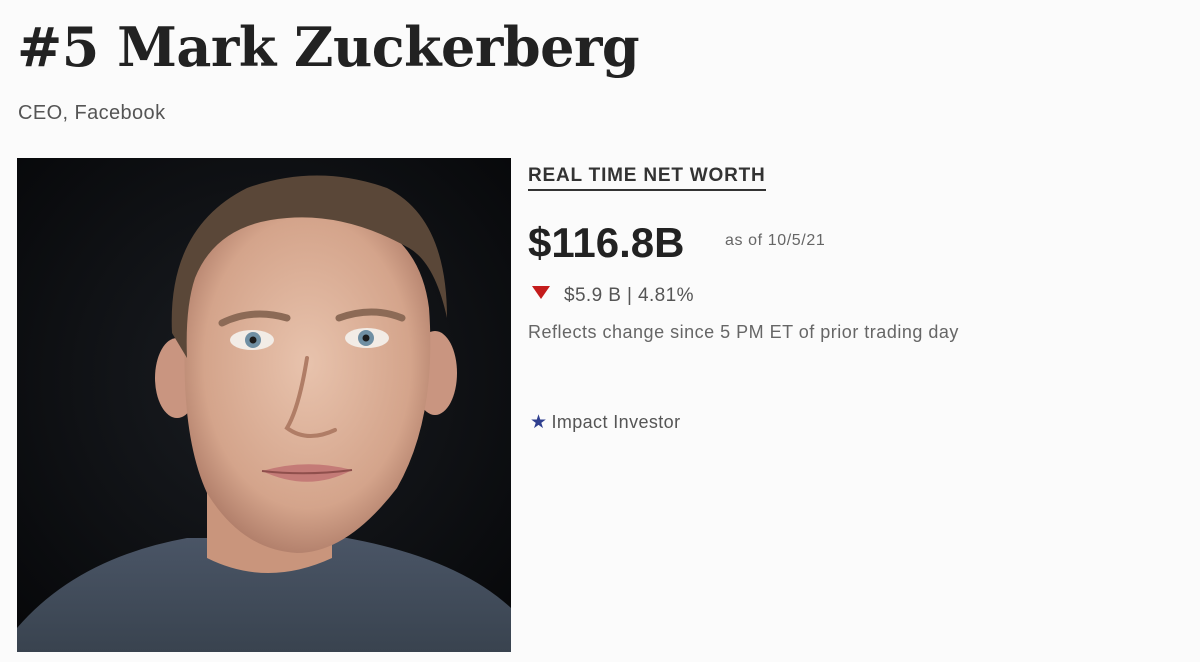  I want to click on star-icon: ★, so click(539, 422).